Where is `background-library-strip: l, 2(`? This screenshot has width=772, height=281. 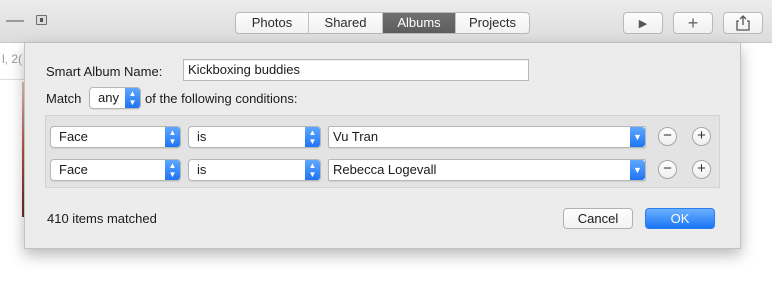
background-library-strip: l, 2( is located at coordinates (12, 59).